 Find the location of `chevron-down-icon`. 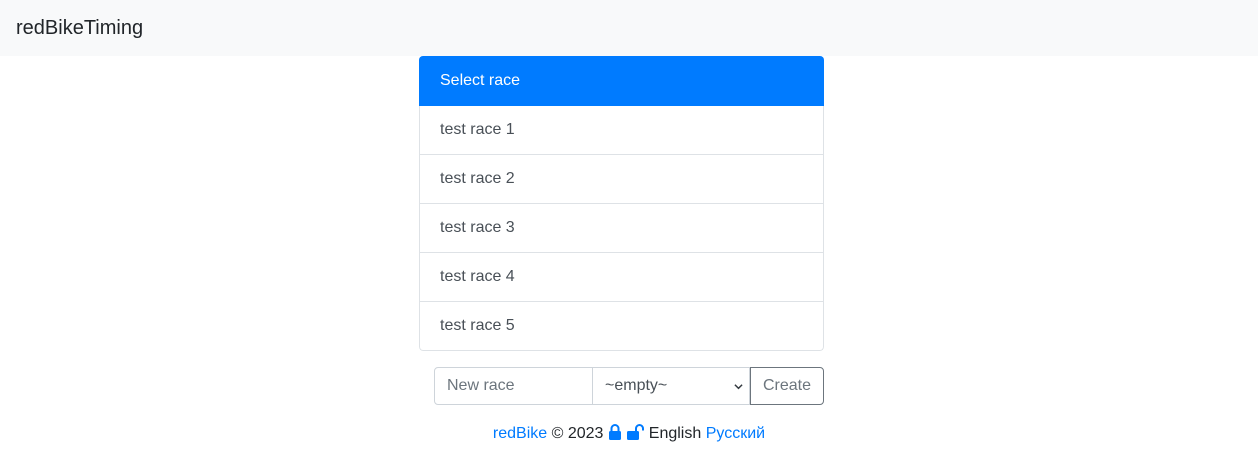

chevron-down-icon is located at coordinates (738, 387).